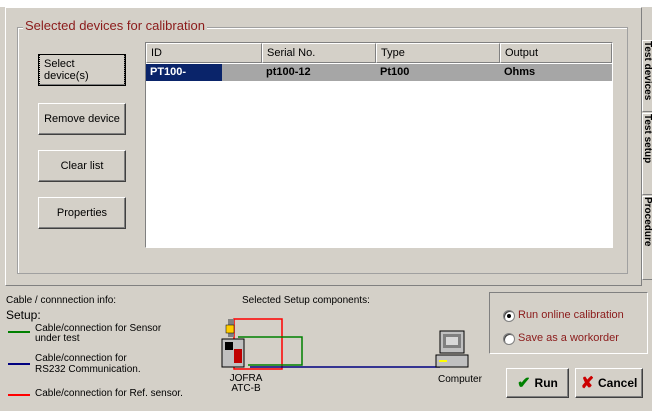  I want to click on cancel-button: ✘ Cancel, so click(609, 383).